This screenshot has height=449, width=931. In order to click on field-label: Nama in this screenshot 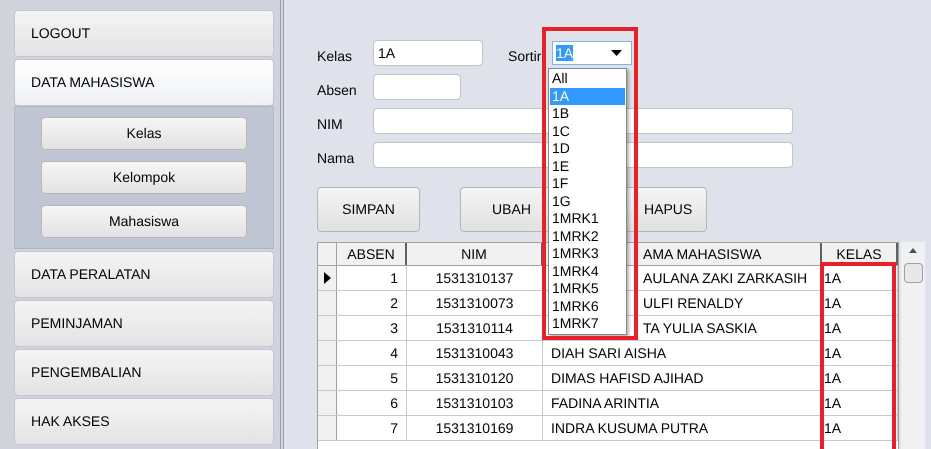, I will do `click(336, 158)`.